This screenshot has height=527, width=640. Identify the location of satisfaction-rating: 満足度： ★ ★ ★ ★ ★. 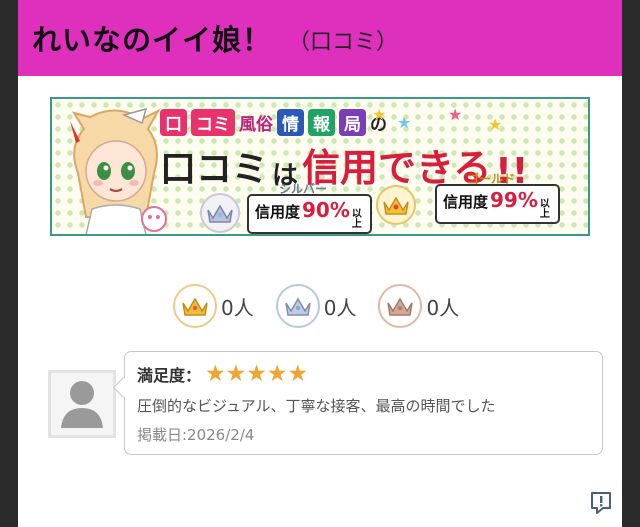
(222, 374).